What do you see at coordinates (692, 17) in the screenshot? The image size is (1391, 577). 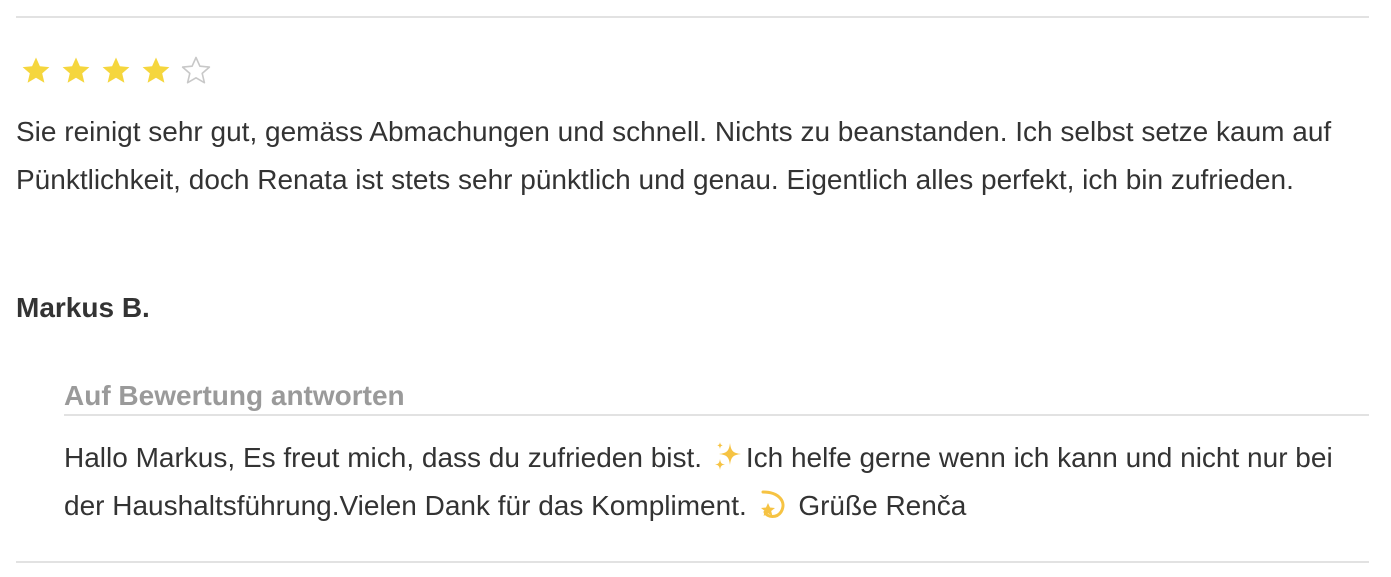 I see `top-divider` at bounding box center [692, 17].